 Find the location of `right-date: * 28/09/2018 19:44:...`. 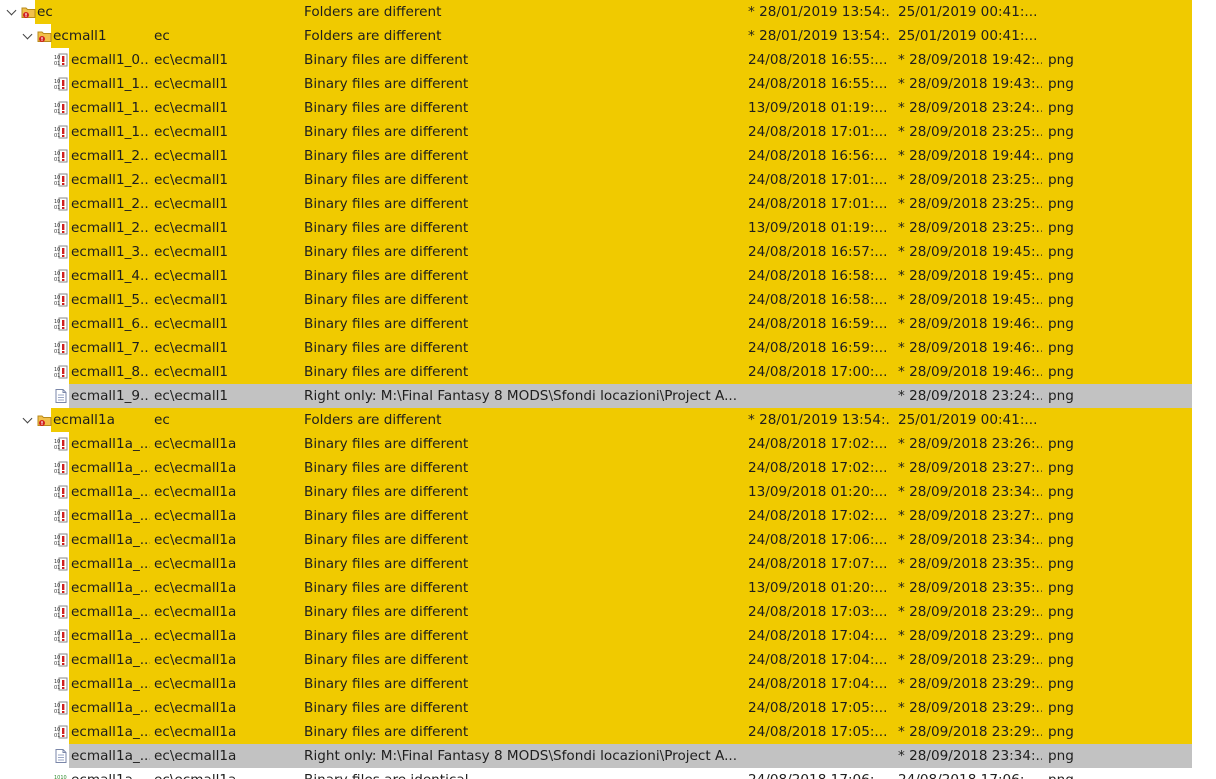

right-date: * 28/09/2018 19:44:... is located at coordinates (970, 156).